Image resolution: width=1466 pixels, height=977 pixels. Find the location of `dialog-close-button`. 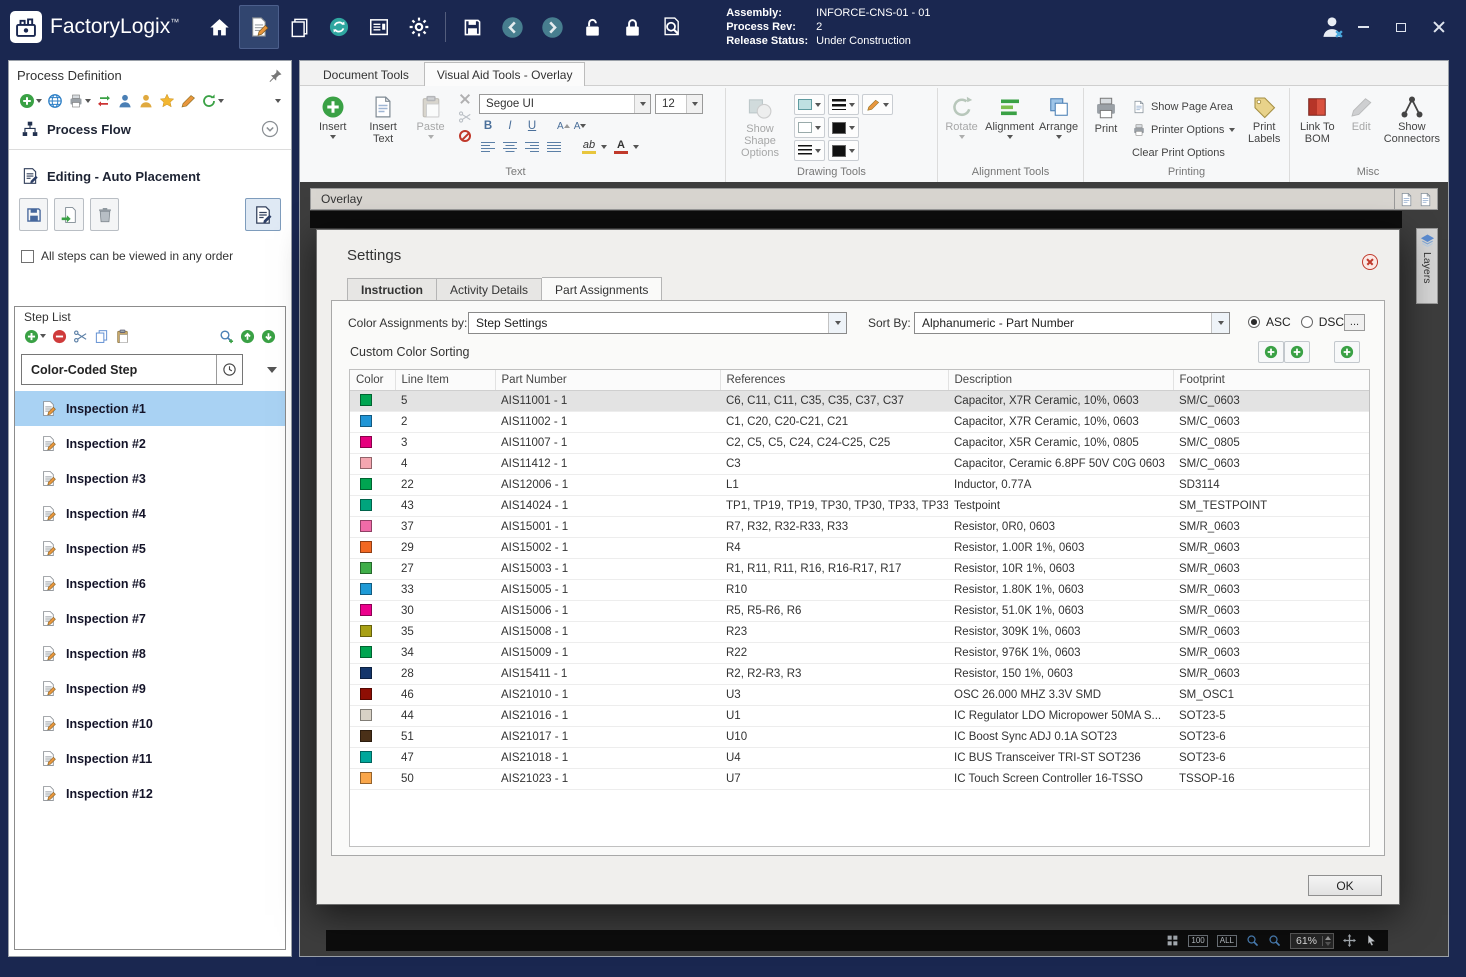

dialog-close-button is located at coordinates (1370, 262).